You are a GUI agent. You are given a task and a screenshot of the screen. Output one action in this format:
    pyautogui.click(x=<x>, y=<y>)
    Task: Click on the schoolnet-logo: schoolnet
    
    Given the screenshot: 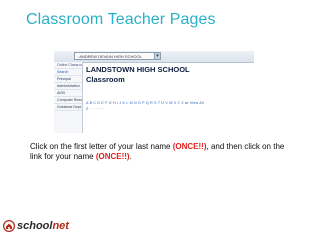 What is the action you would take?
    pyautogui.click(x=38, y=227)
    